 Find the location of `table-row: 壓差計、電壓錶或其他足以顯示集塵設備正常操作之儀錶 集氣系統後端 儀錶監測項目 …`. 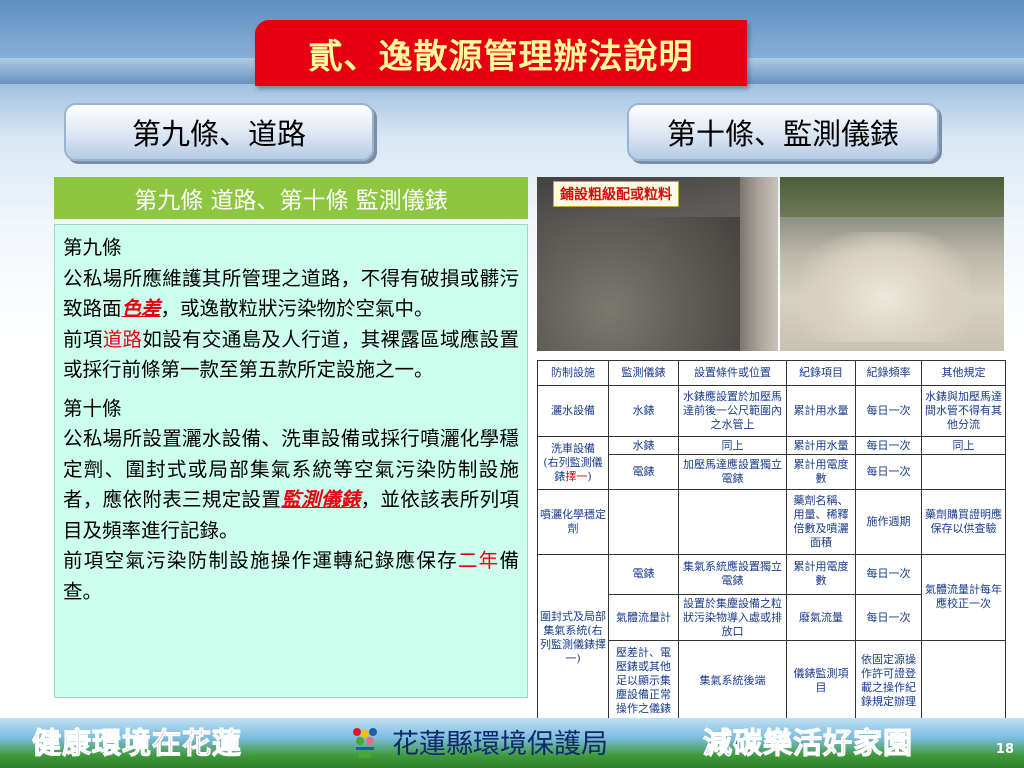

table-row: 壓差計、電壓錶或其他足以顯示集塵設備正常操作之儀錶 集氣系統後端 儀錶監測項目 … is located at coordinates (772, 681).